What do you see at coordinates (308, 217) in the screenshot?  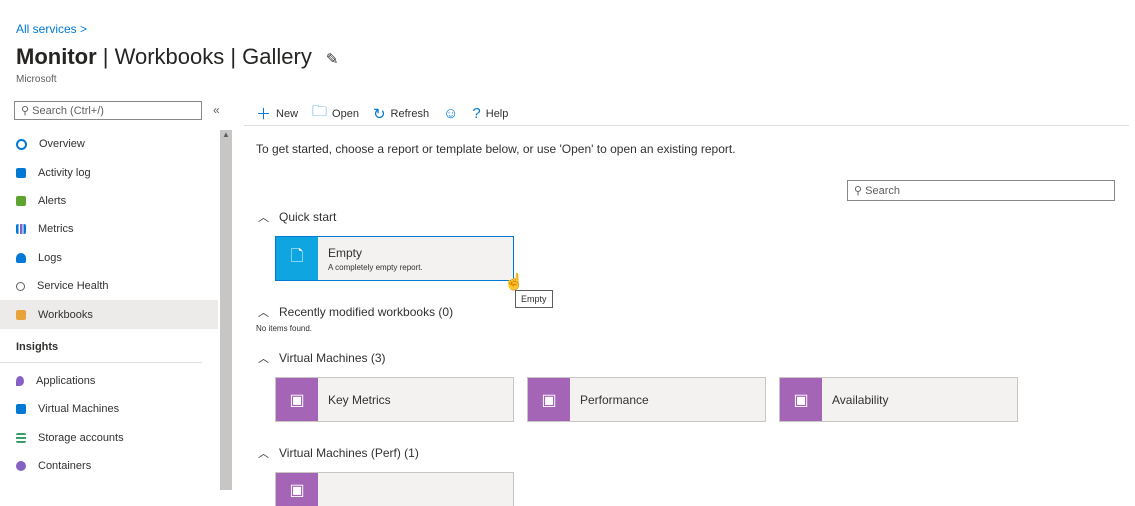 I see `section-title: Quick start` at bounding box center [308, 217].